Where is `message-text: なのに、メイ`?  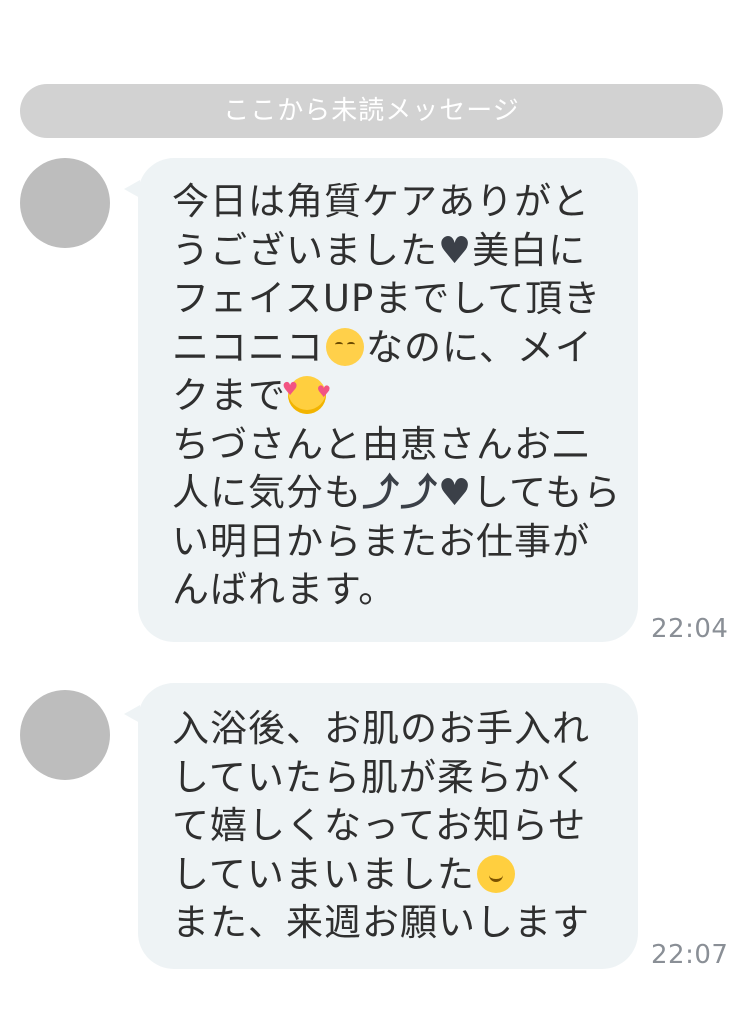
message-text: なのに、メイ is located at coordinates (479, 347).